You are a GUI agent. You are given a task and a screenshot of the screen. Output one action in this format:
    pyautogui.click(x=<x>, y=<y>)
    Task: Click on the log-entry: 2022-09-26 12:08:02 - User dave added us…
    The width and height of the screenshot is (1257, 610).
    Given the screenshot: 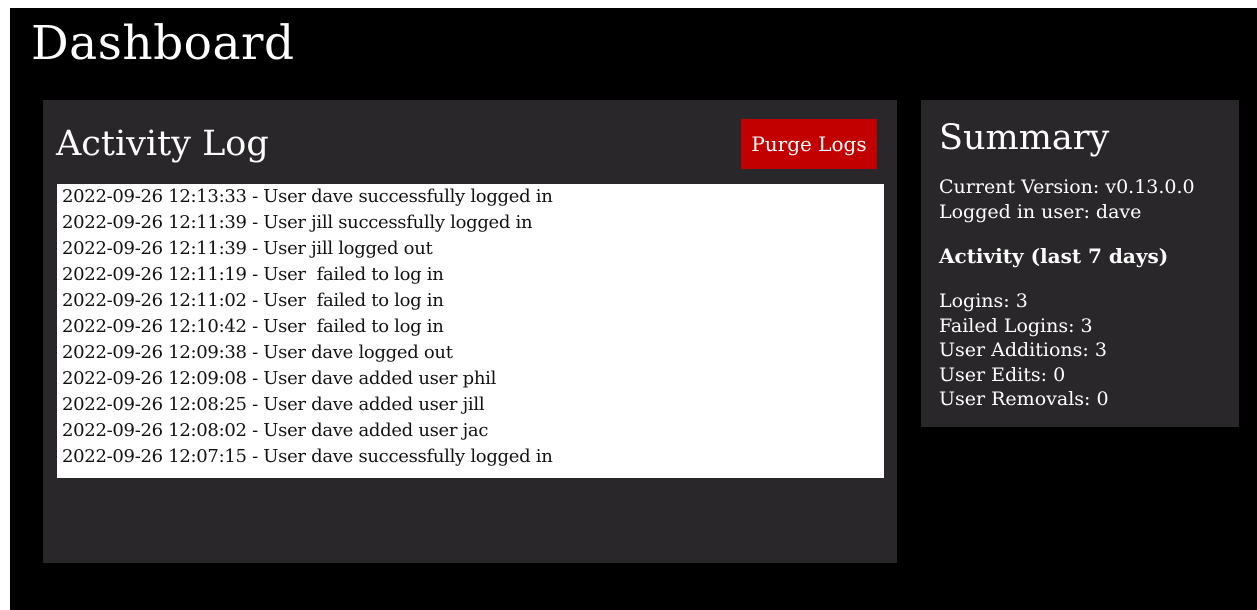 What is the action you would take?
    pyautogui.click(x=275, y=430)
    